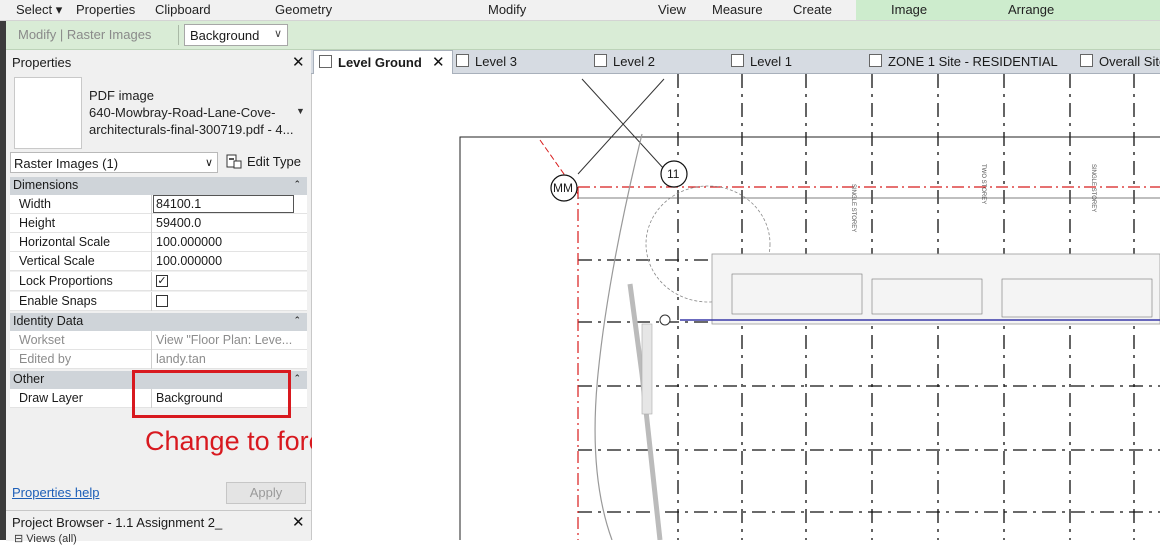 This screenshot has height=545, width=1160. Describe the element at coordinates (812, 9) in the screenshot. I see `ribbon-create: Create` at that location.